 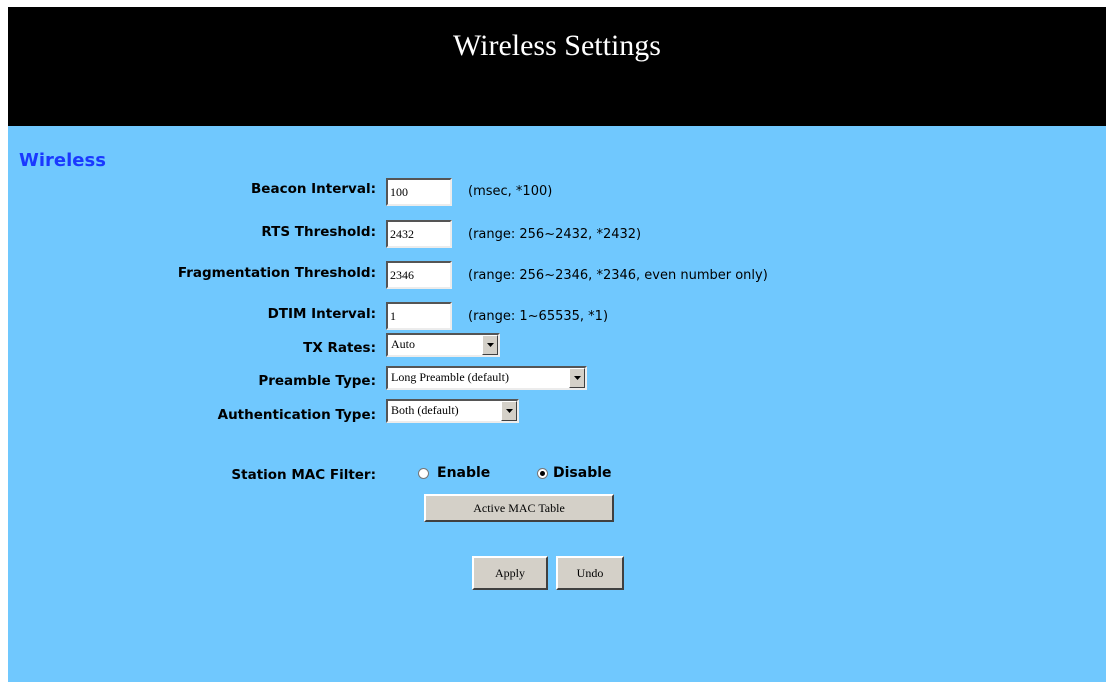 I want to click on authentication-type-select: Both (default), so click(x=452, y=411).